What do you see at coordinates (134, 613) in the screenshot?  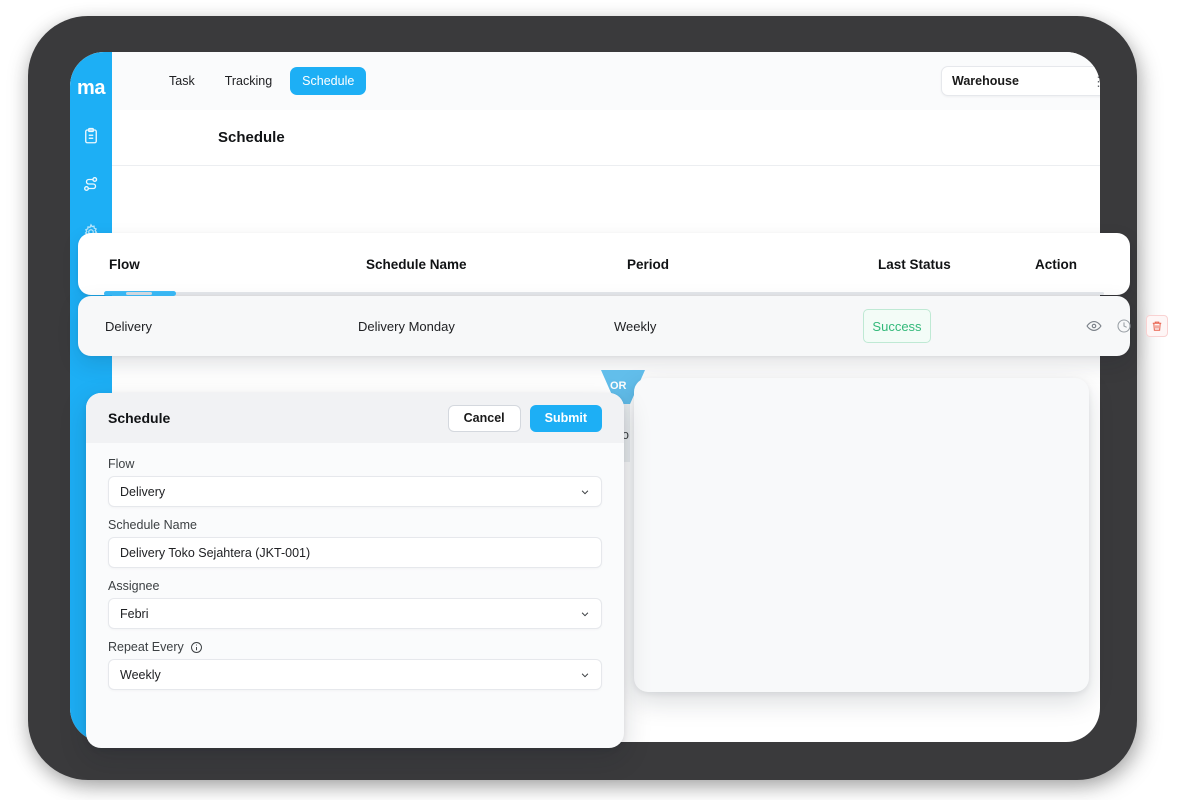 I see `field-assignee-value: Febri` at bounding box center [134, 613].